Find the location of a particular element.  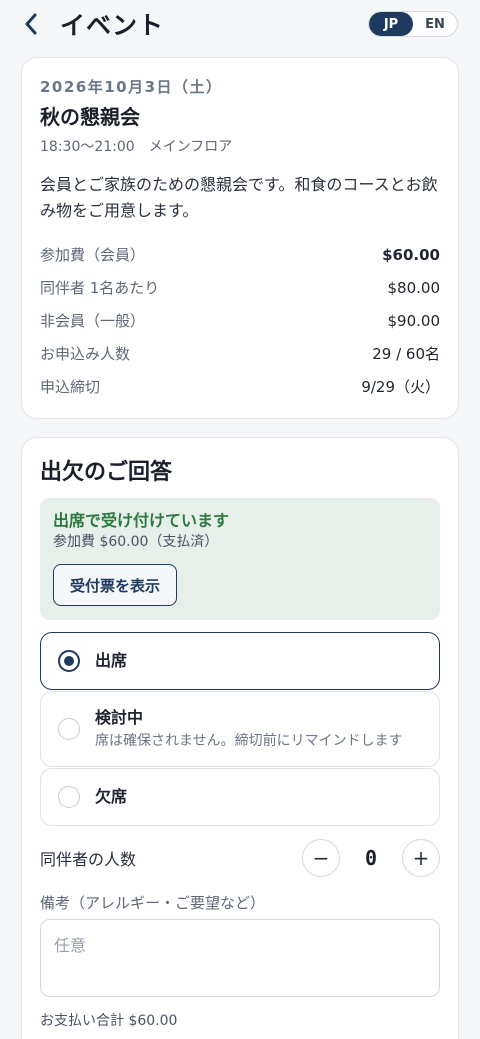

info-label: 非会員（一般） is located at coordinates (93, 321).